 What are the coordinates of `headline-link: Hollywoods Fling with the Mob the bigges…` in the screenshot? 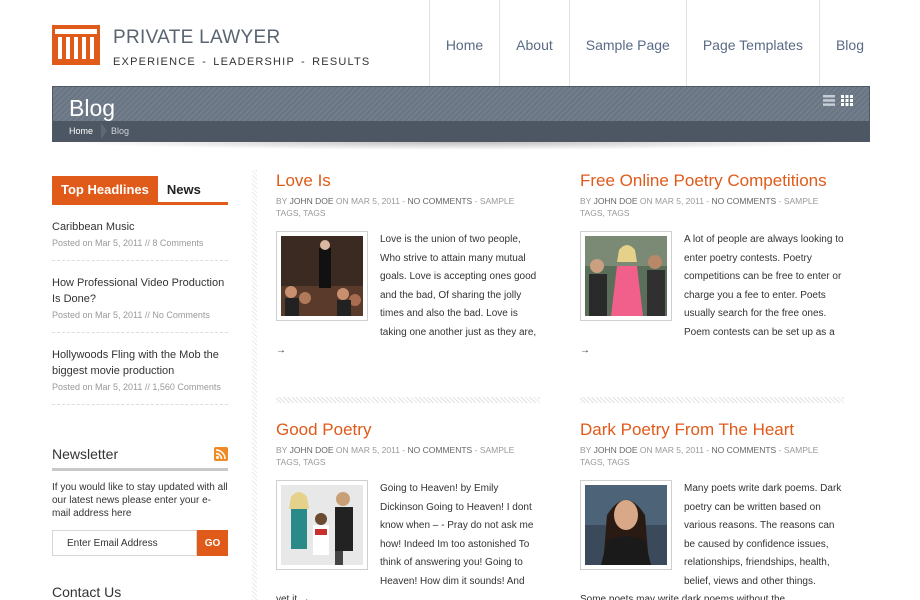 It's located at (140, 363).